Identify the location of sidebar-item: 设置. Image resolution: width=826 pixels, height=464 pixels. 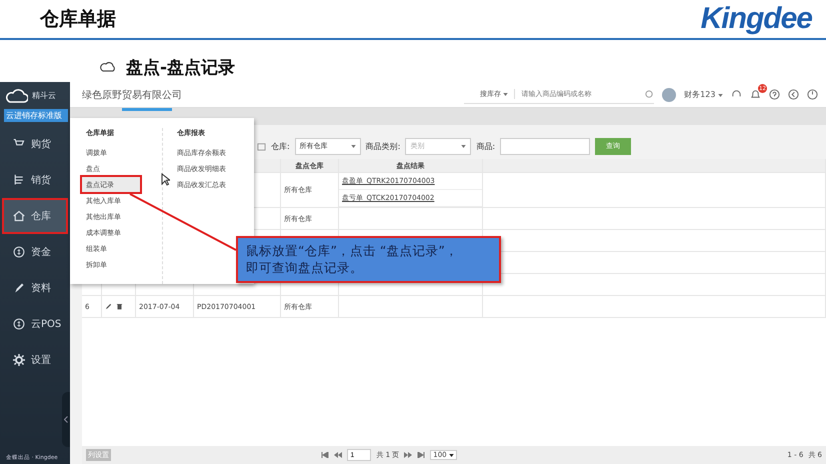
(35, 360).